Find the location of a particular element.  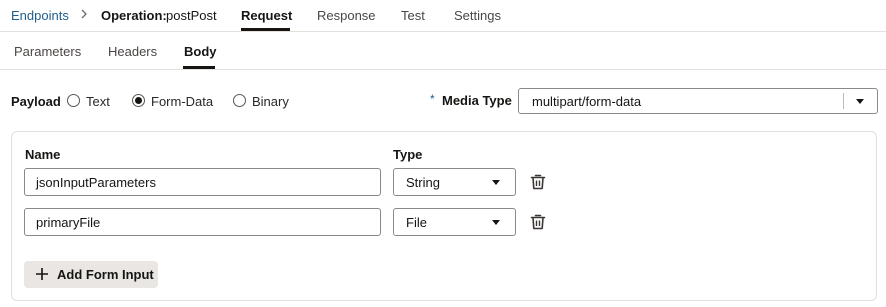

add-form-input-button: Add Form Input is located at coordinates (91, 274).